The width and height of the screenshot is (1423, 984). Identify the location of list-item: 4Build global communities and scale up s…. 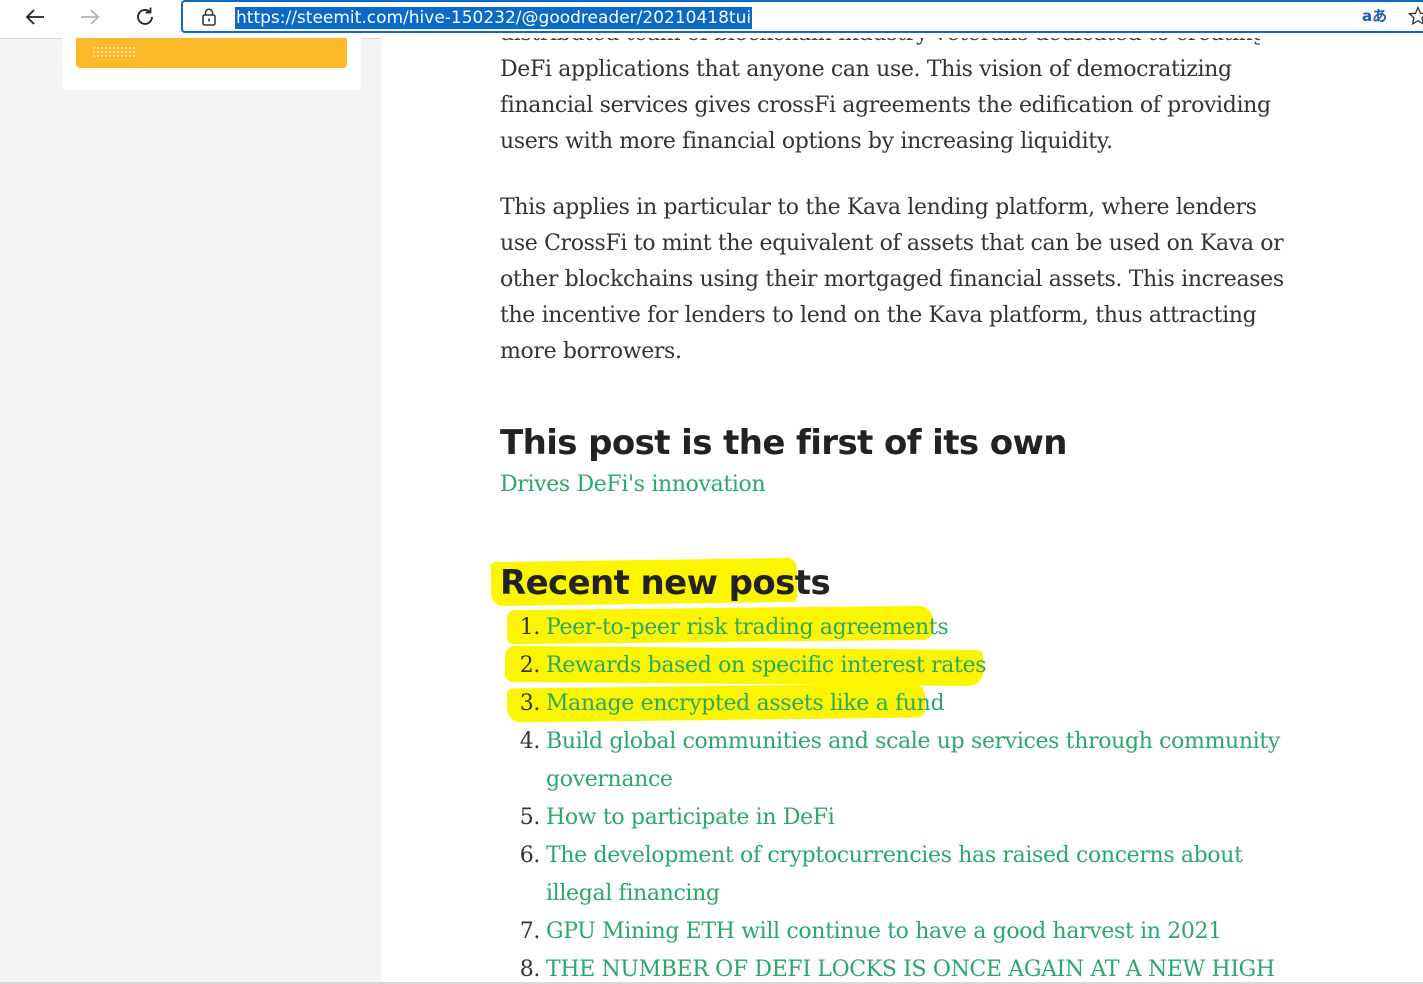
(898, 761).